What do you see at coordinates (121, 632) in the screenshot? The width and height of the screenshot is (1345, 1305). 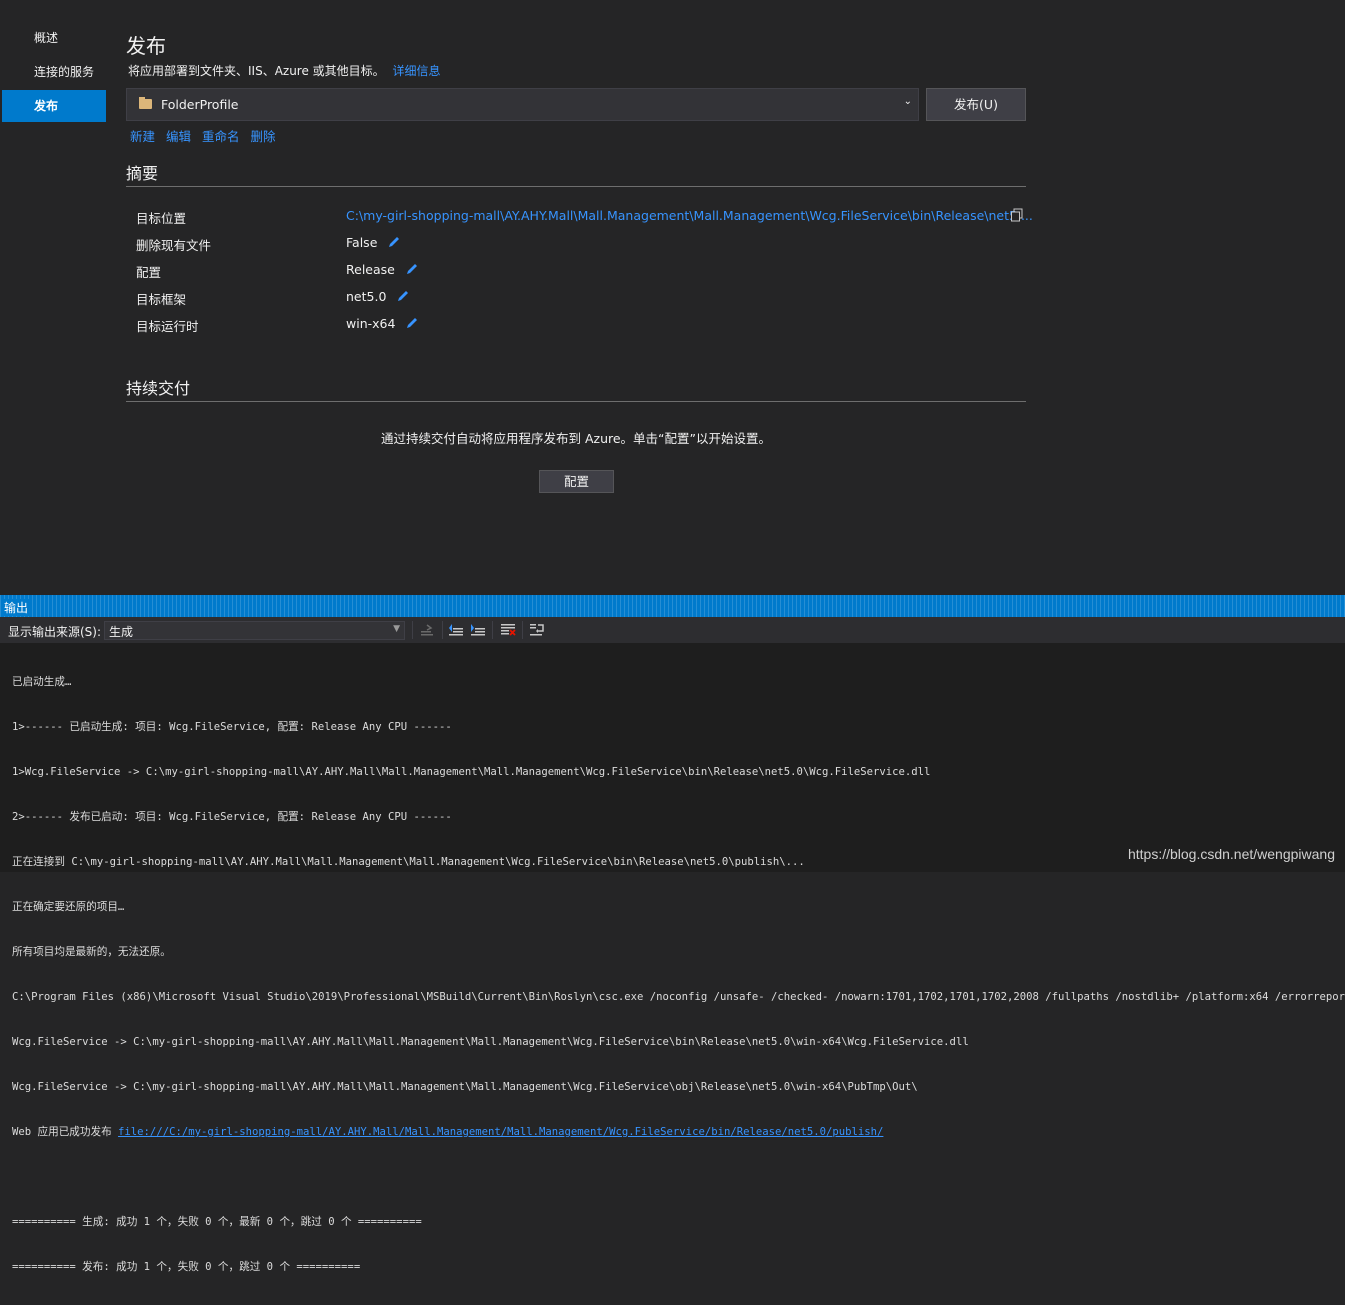 I see `output-source-value: 生成` at bounding box center [121, 632].